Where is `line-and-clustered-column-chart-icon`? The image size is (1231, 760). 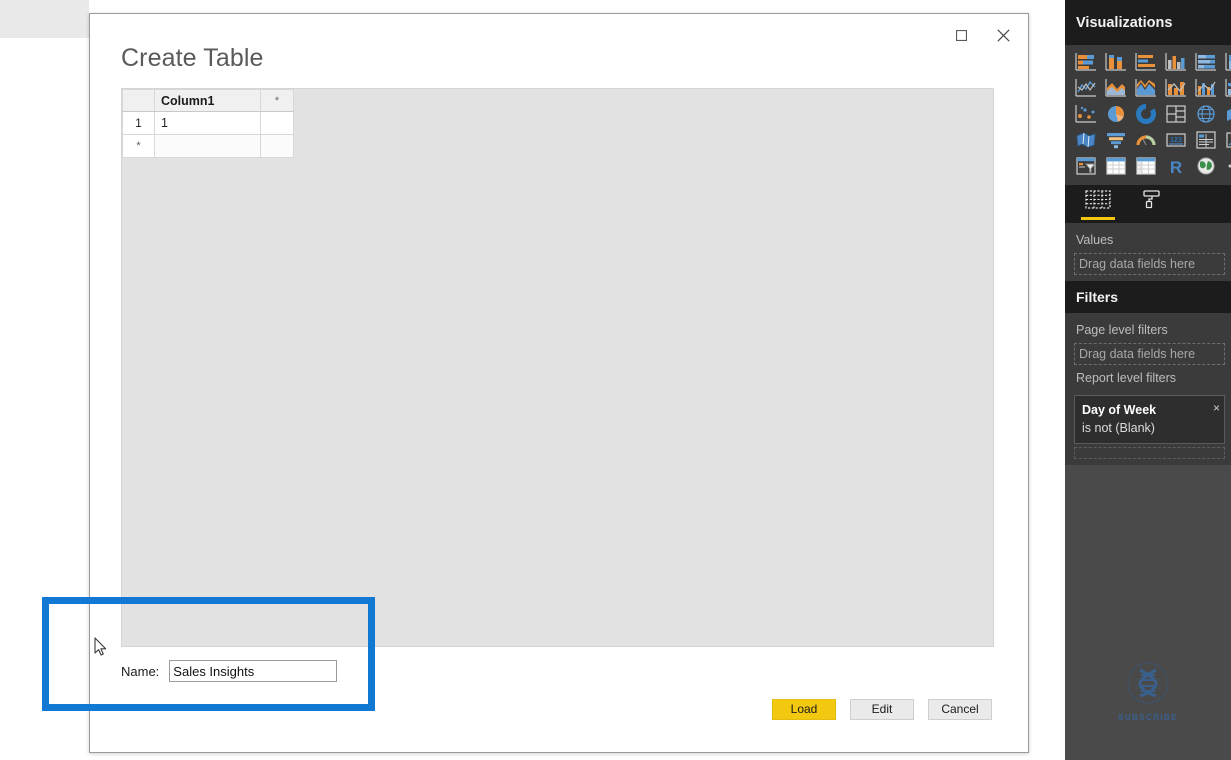
line-and-clustered-column-chart-icon is located at coordinates (1206, 88).